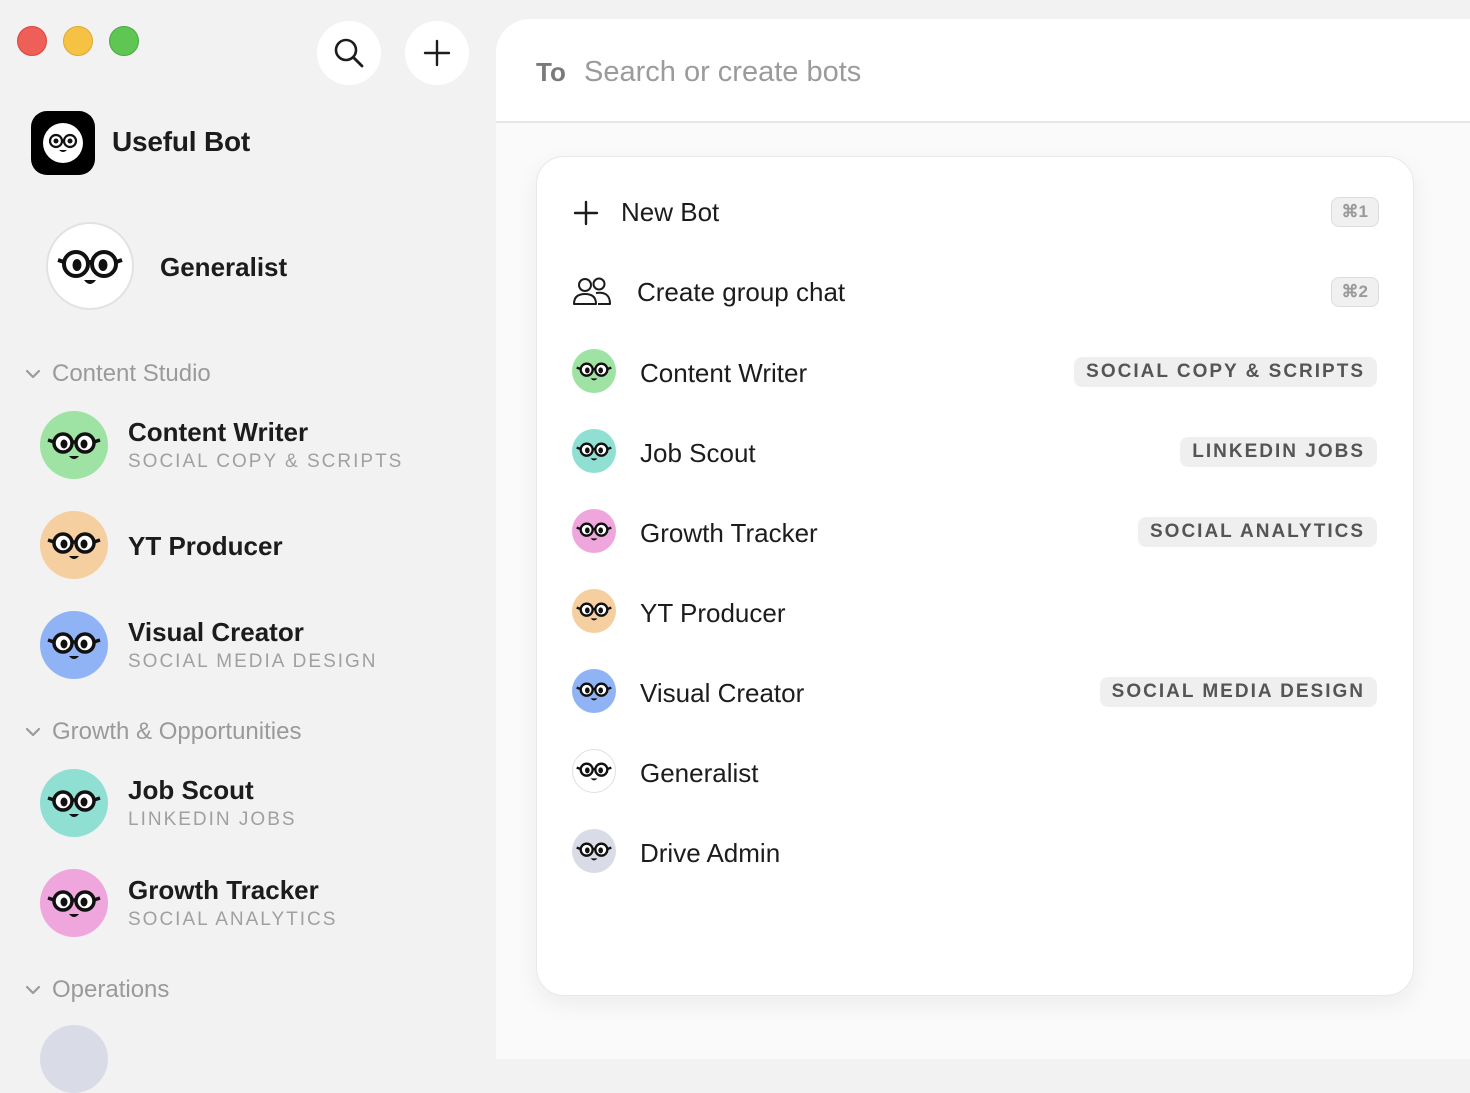  Describe the element at coordinates (975, 372) in the screenshot. I see `menu-item-content-writer: Content Writer SOCIAL COPY & SCRIPTS` at that location.